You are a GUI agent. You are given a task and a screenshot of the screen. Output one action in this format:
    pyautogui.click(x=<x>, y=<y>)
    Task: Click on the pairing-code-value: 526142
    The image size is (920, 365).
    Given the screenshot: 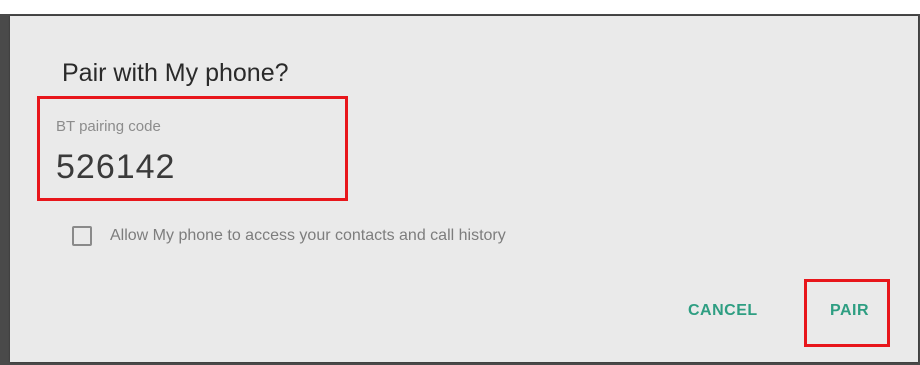 What is the action you would take?
    pyautogui.click(x=116, y=167)
    